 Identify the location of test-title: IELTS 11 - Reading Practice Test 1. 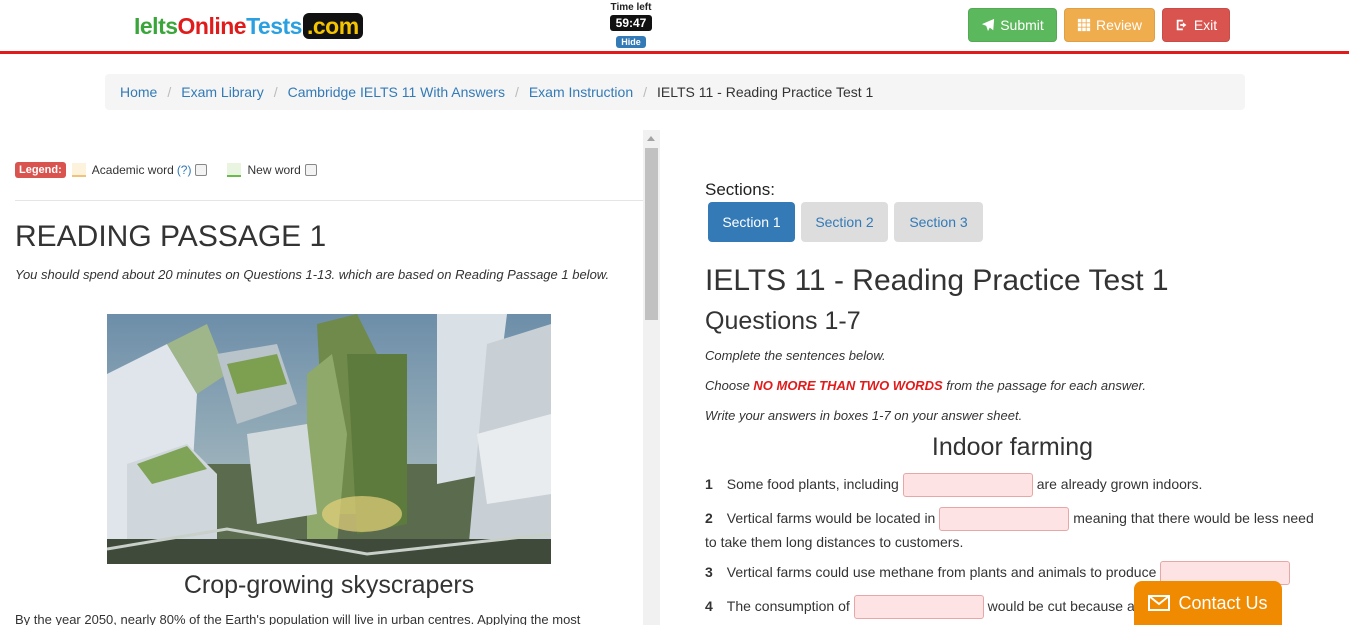
(937, 280).